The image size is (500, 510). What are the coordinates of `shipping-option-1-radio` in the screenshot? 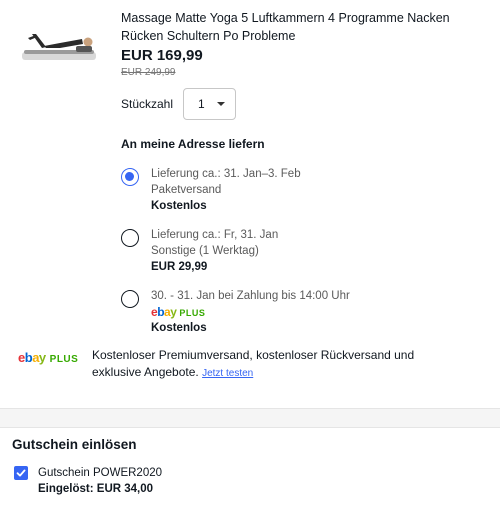 It's located at (130, 177).